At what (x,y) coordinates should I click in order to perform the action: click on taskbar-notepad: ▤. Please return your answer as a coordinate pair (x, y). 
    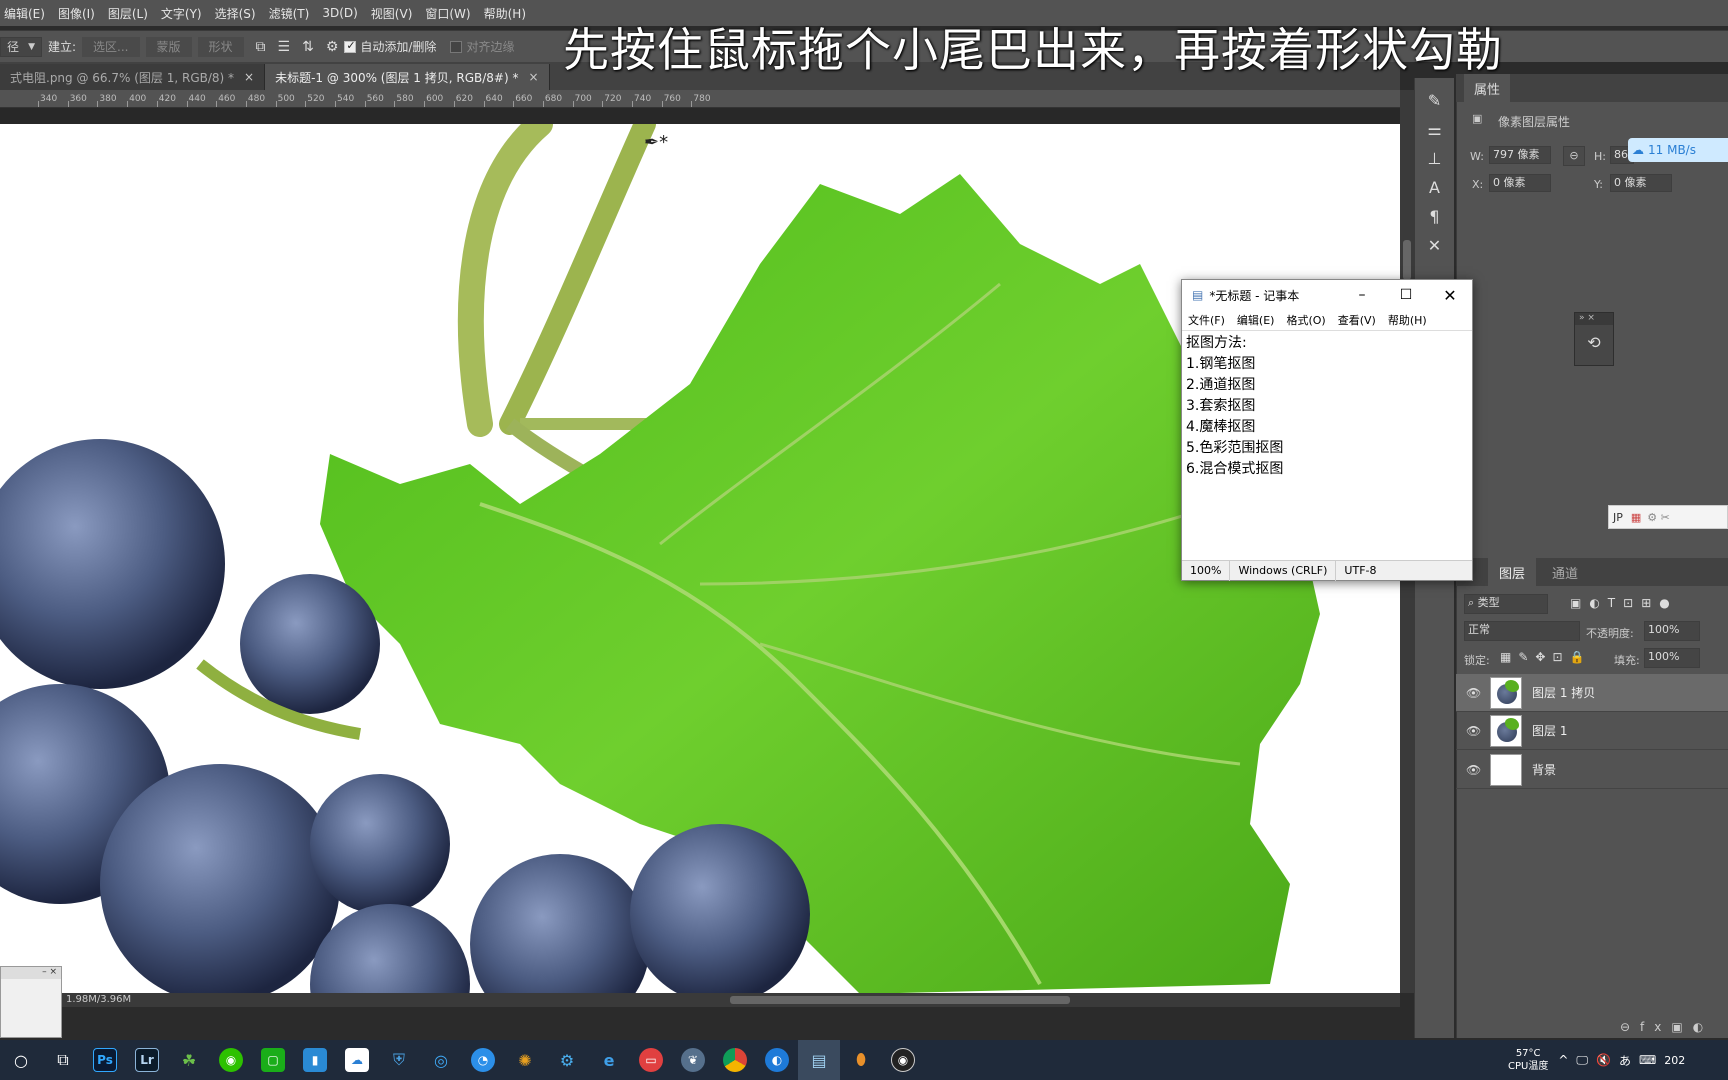
    Looking at the image, I should click on (819, 1060).